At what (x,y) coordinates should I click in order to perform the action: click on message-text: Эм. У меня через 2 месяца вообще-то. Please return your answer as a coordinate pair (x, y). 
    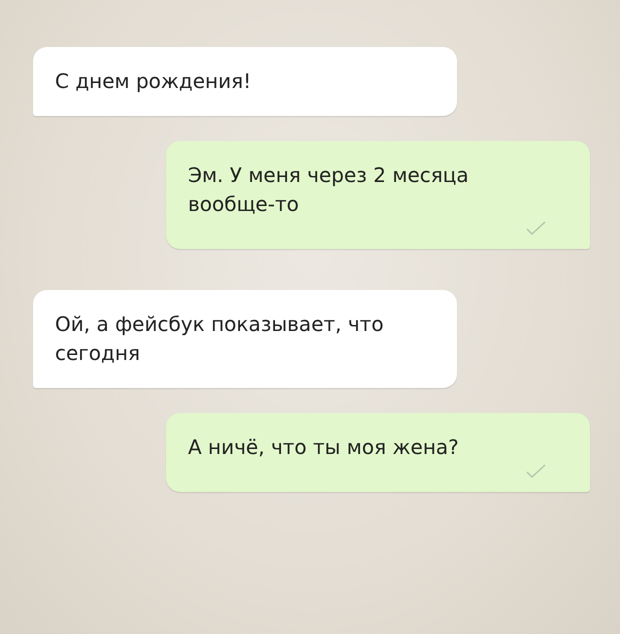
    Looking at the image, I should click on (329, 190).